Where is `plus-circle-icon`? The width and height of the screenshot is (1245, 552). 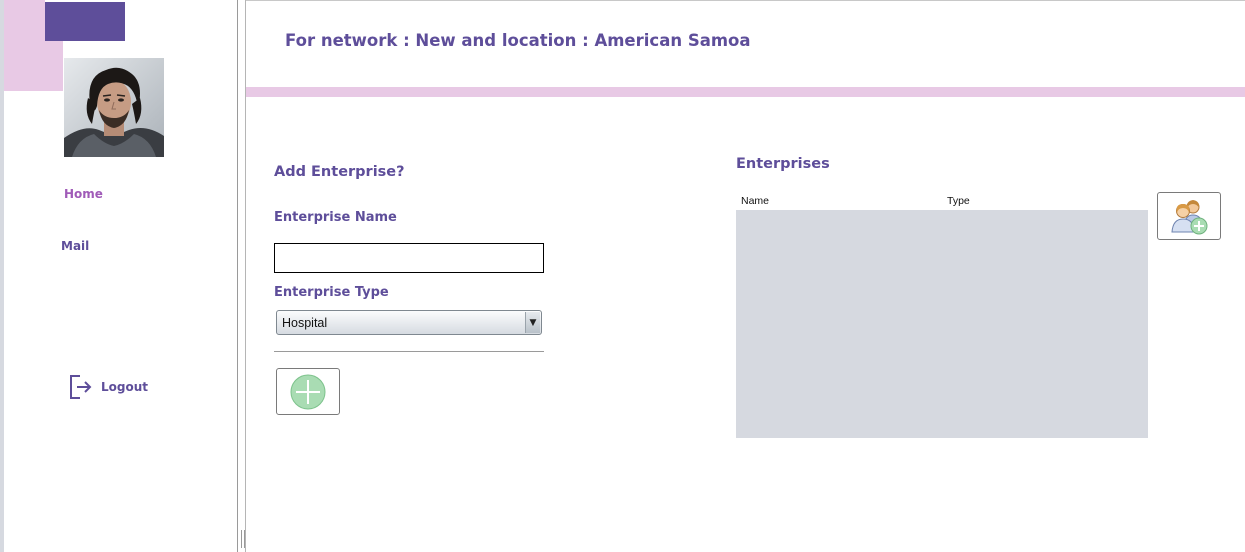
plus-circle-icon is located at coordinates (308, 391).